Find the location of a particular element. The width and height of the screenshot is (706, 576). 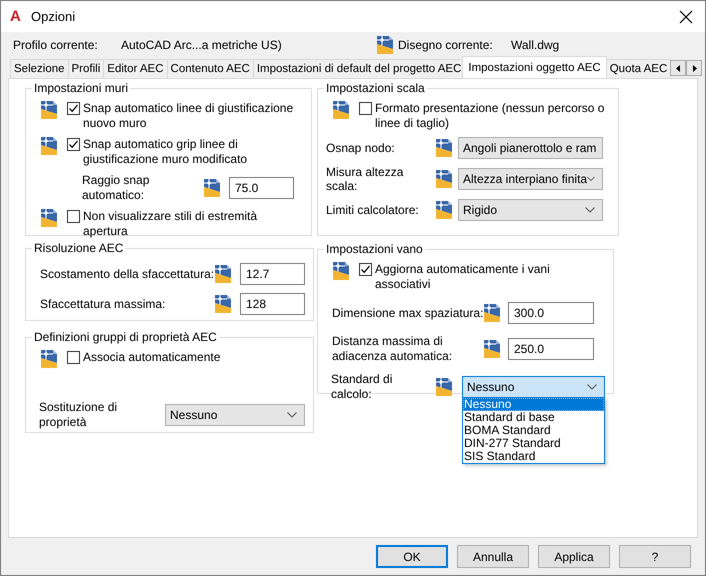

dialog-button: Applica is located at coordinates (574, 556).